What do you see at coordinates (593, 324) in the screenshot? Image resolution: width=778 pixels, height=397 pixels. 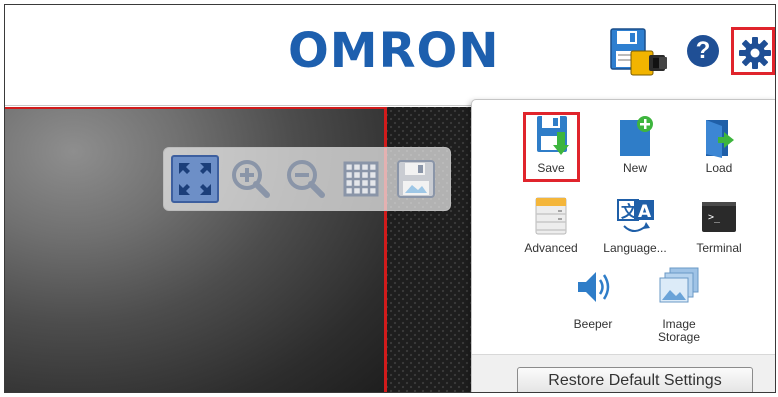 I see `menu-item-beeper-label: Beeper` at bounding box center [593, 324].